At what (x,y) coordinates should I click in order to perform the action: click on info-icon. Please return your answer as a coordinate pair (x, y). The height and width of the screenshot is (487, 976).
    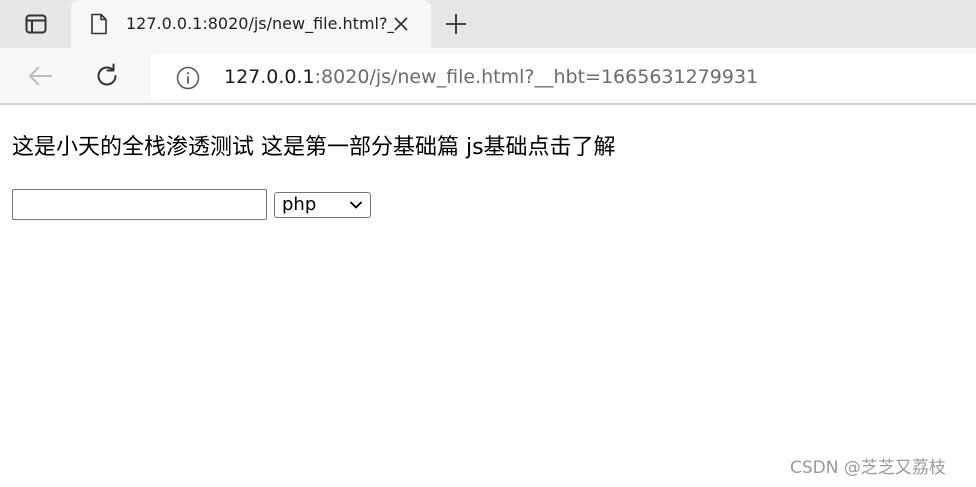
    Looking at the image, I should click on (188, 78).